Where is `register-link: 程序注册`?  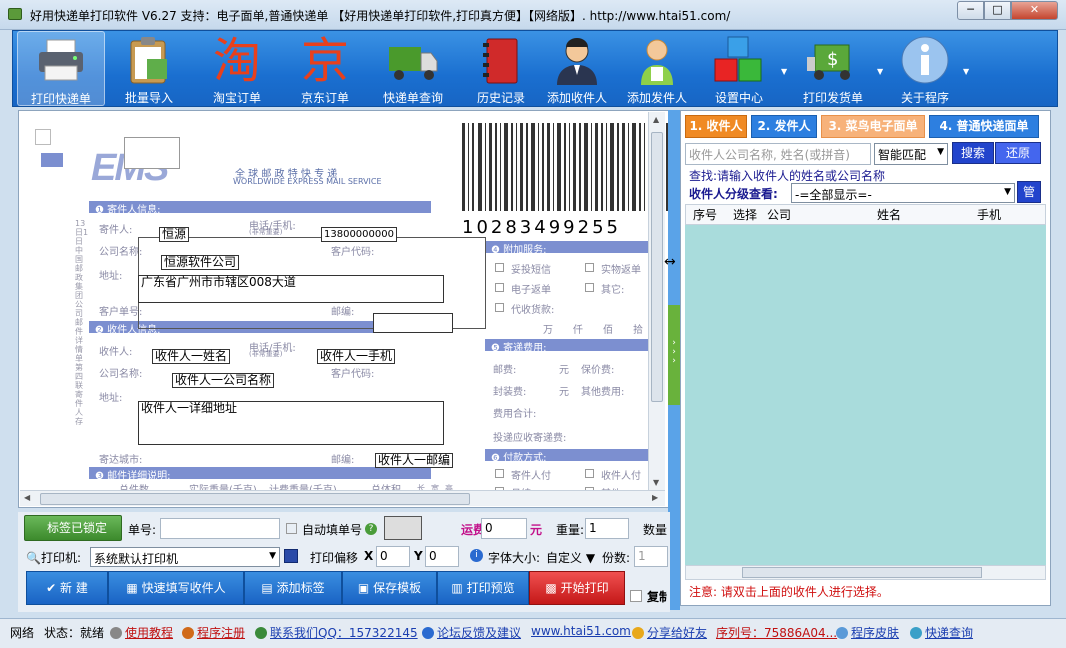
register-link: 程序注册 is located at coordinates (213, 632).